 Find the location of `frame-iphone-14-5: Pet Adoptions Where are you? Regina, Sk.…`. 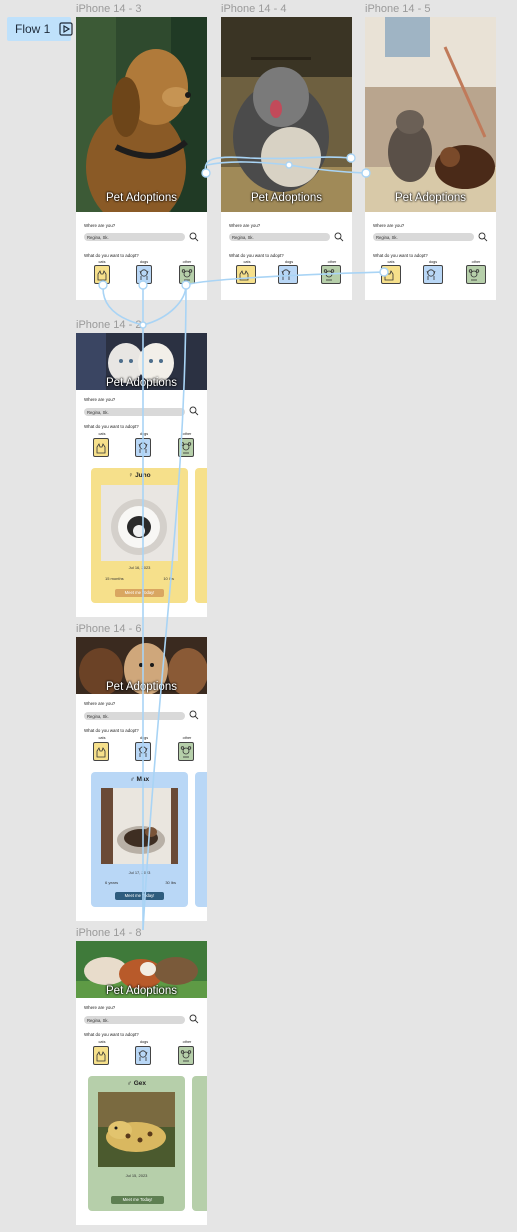

frame-iphone-14-5: Pet Adoptions Where are you? Regina, Sk.… is located at coordinates (430, 158).